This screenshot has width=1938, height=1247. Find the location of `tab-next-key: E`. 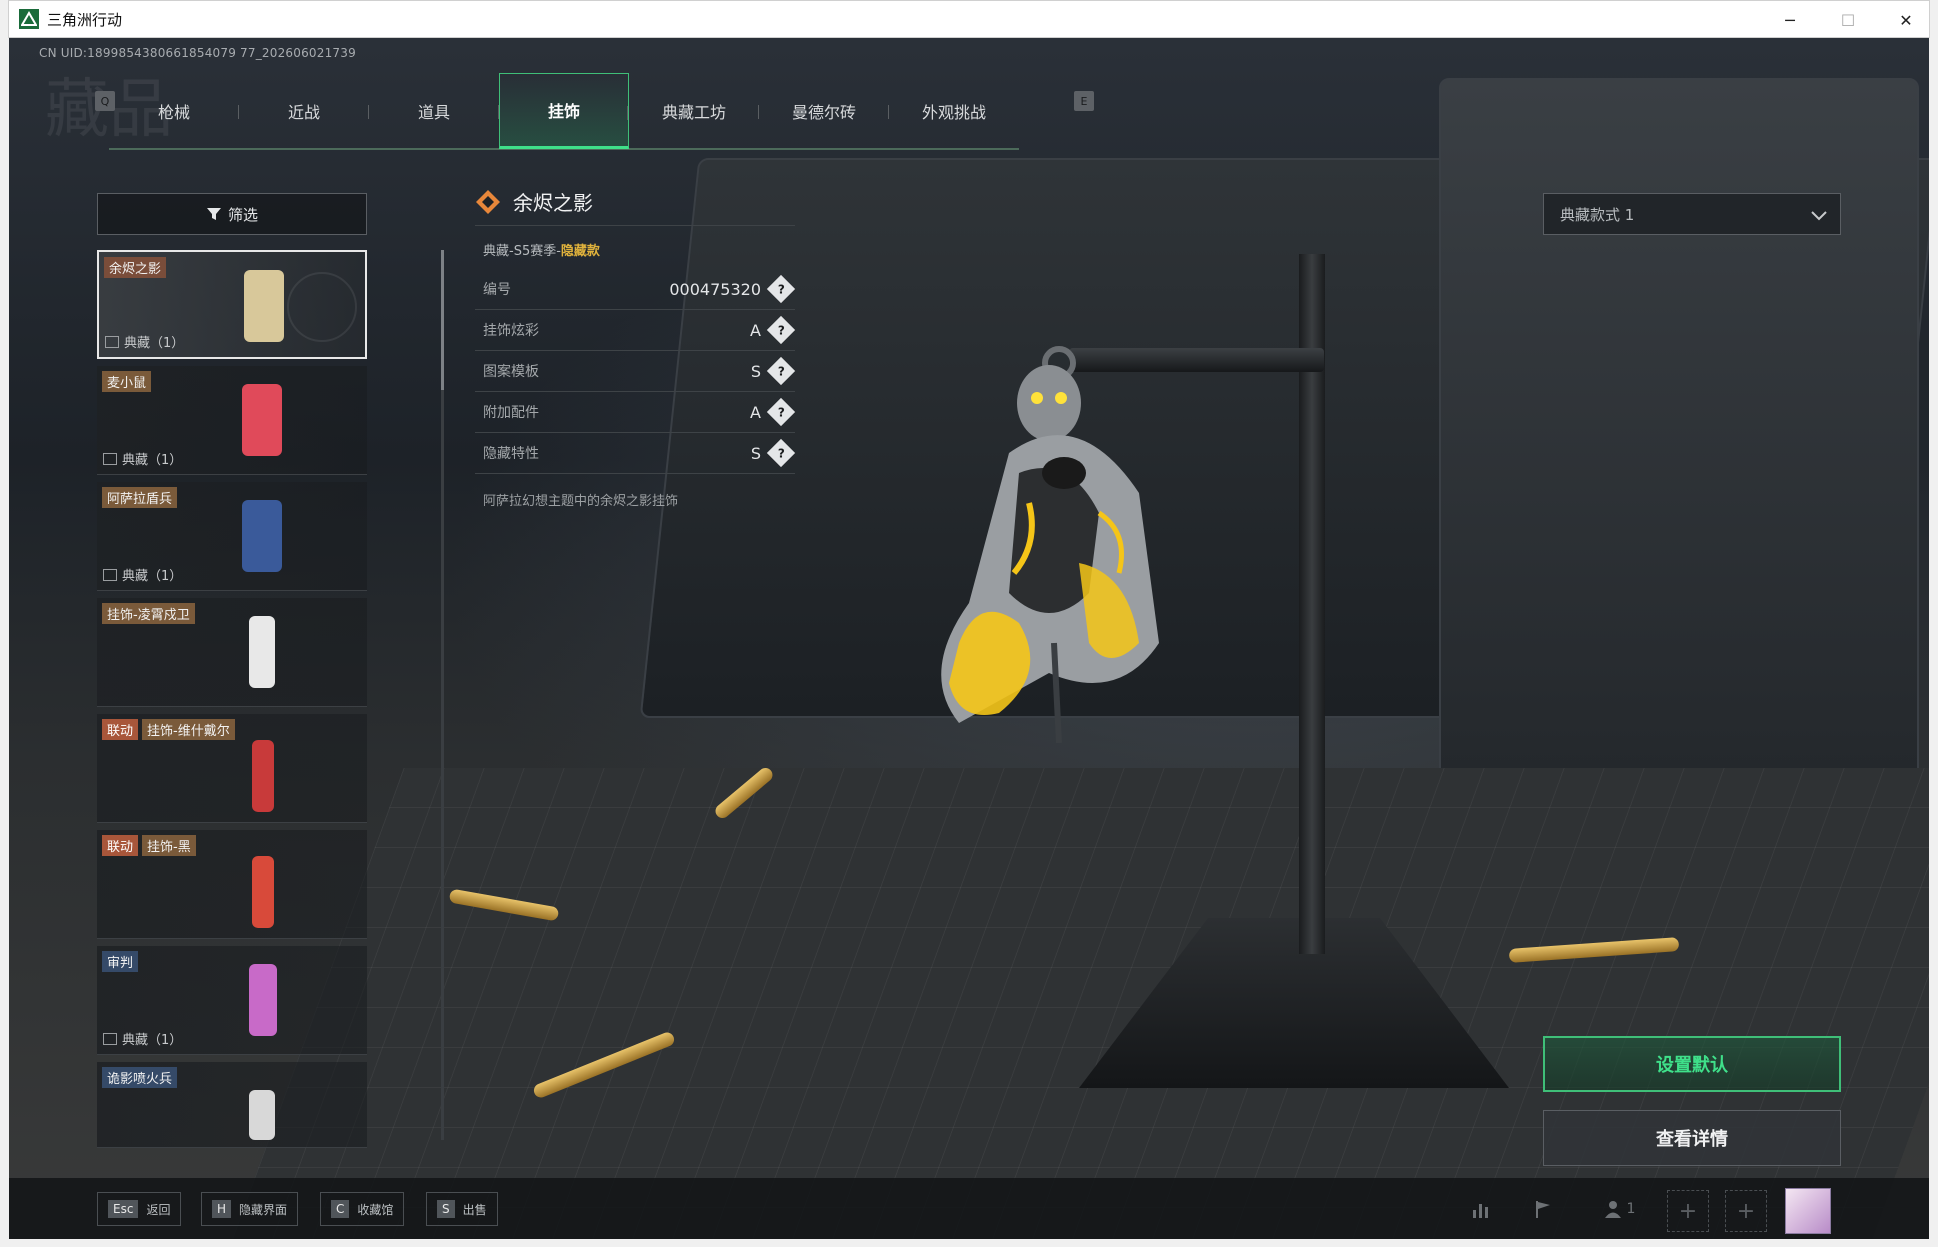

tab-next-key: E is located at coordinates (1084, 101).